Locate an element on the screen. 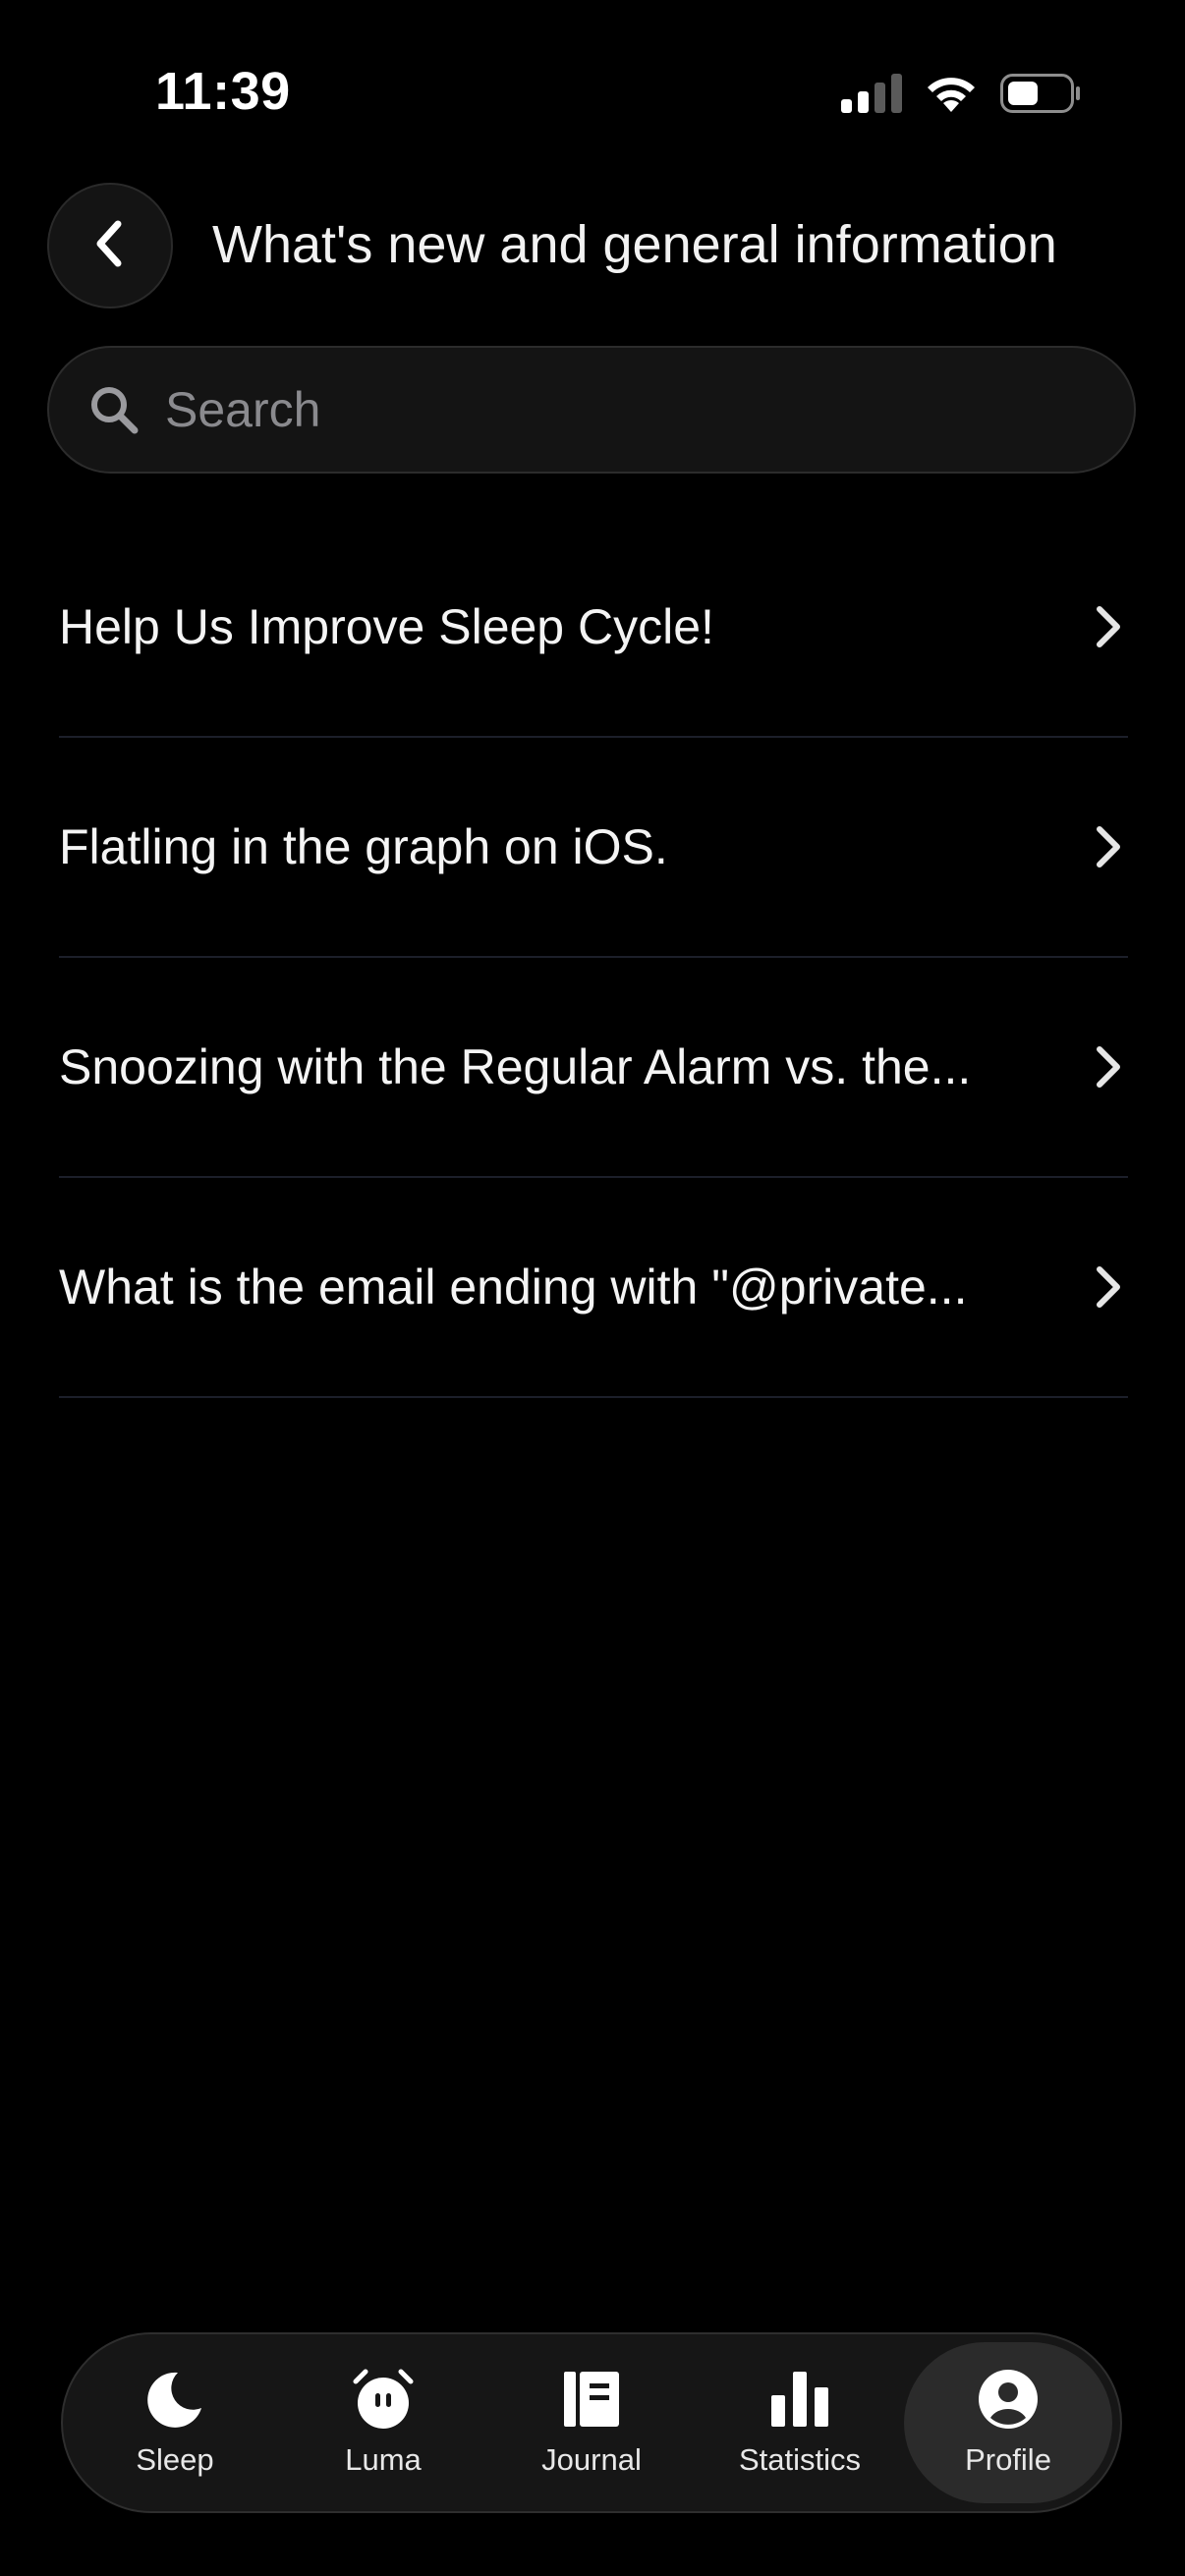  tab-label: Sleep is located at coordinates (175, 2459).